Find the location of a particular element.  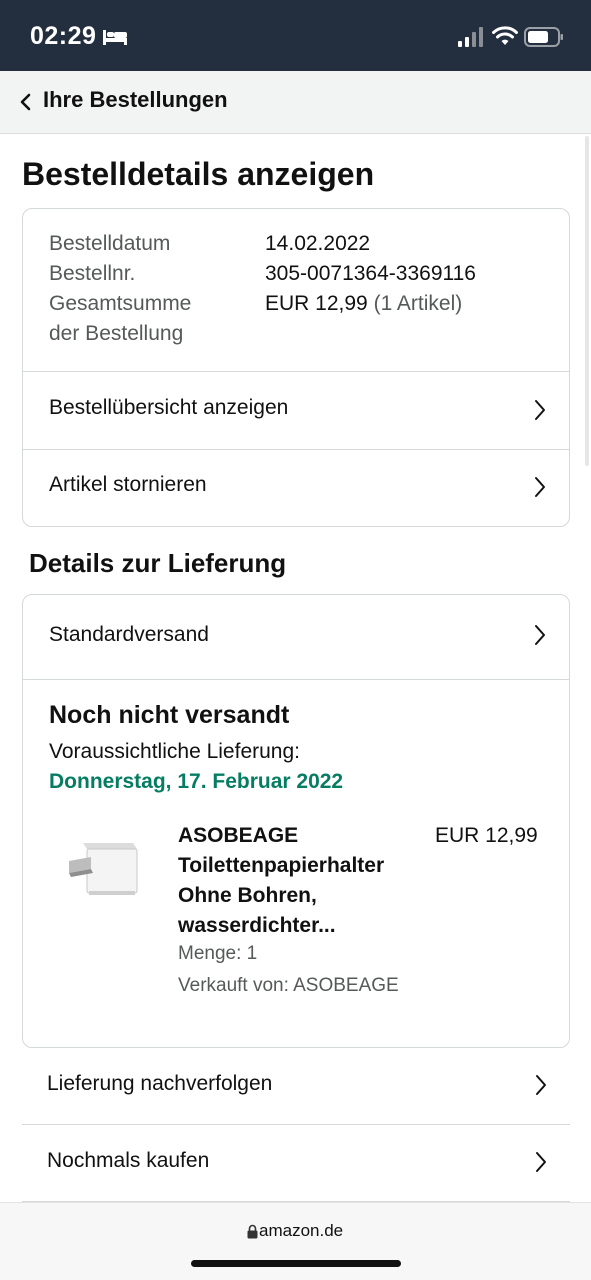

view-order-summary-row: Bestellübersicht anzeigen is located at coordinates (296, 410).